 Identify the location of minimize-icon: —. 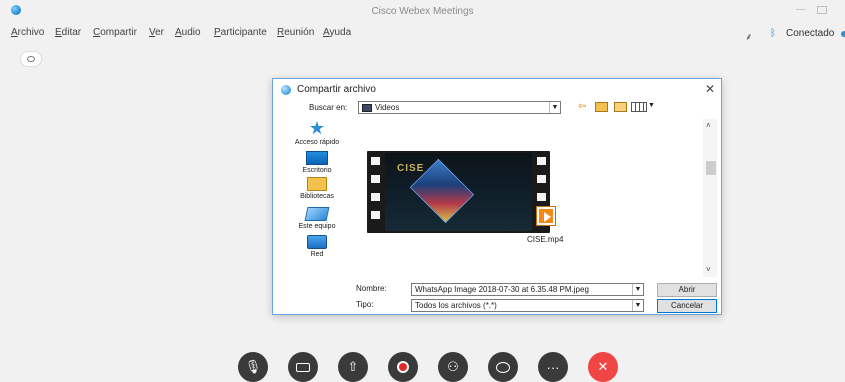
(801, 10).